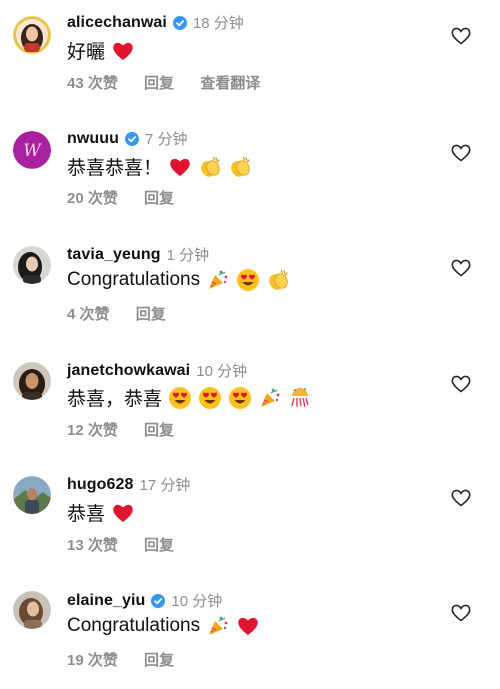 This screenshot has width=500, height=689. I want to click on comment-header: tavia_yeung 1 分钟, so click(138, 254).